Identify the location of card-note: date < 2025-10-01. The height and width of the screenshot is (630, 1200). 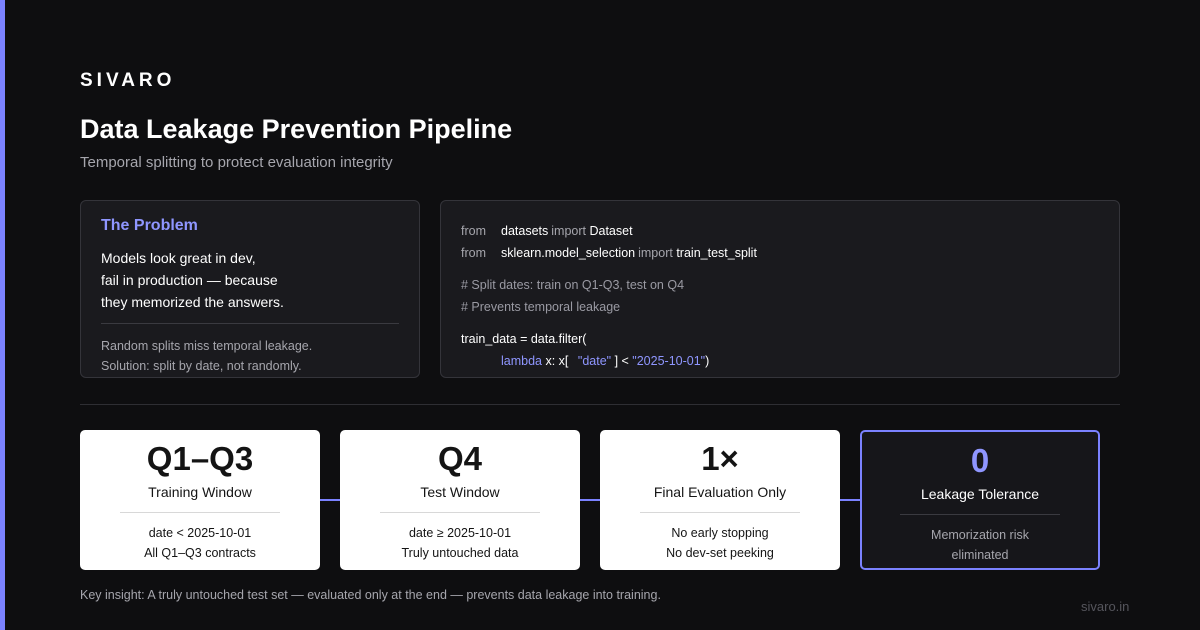
(200, 533).